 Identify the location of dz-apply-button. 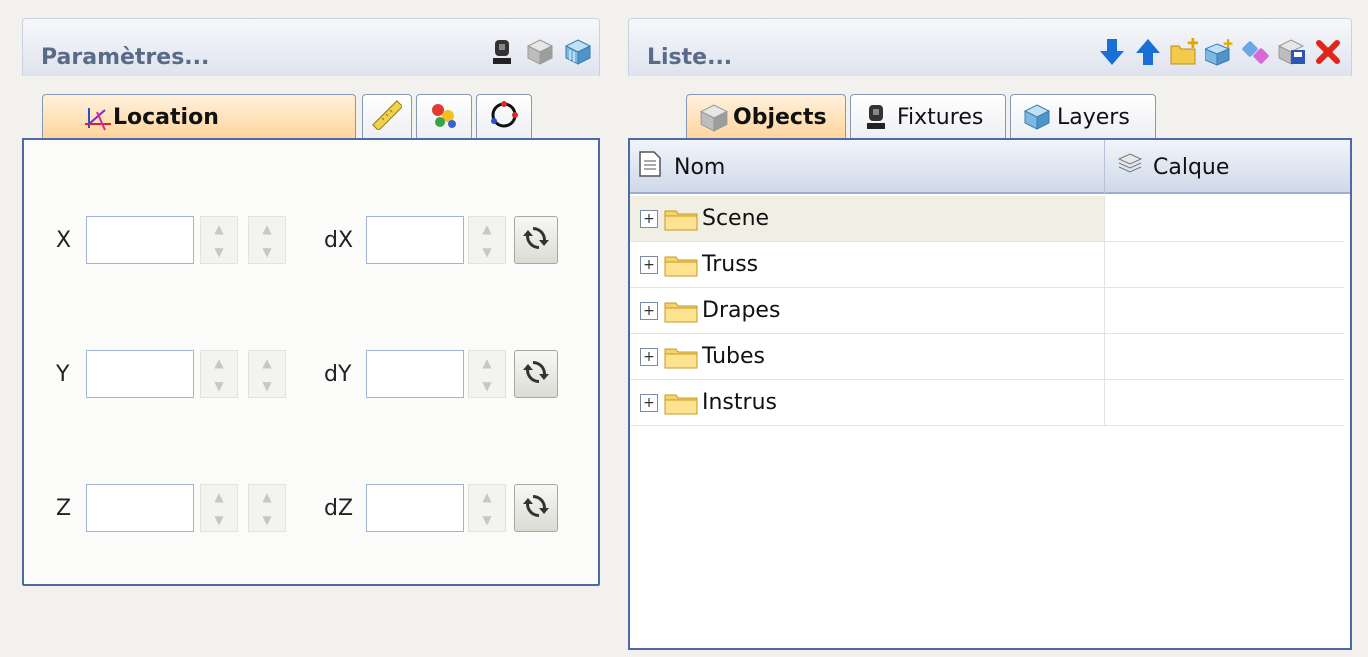
(536, 508).